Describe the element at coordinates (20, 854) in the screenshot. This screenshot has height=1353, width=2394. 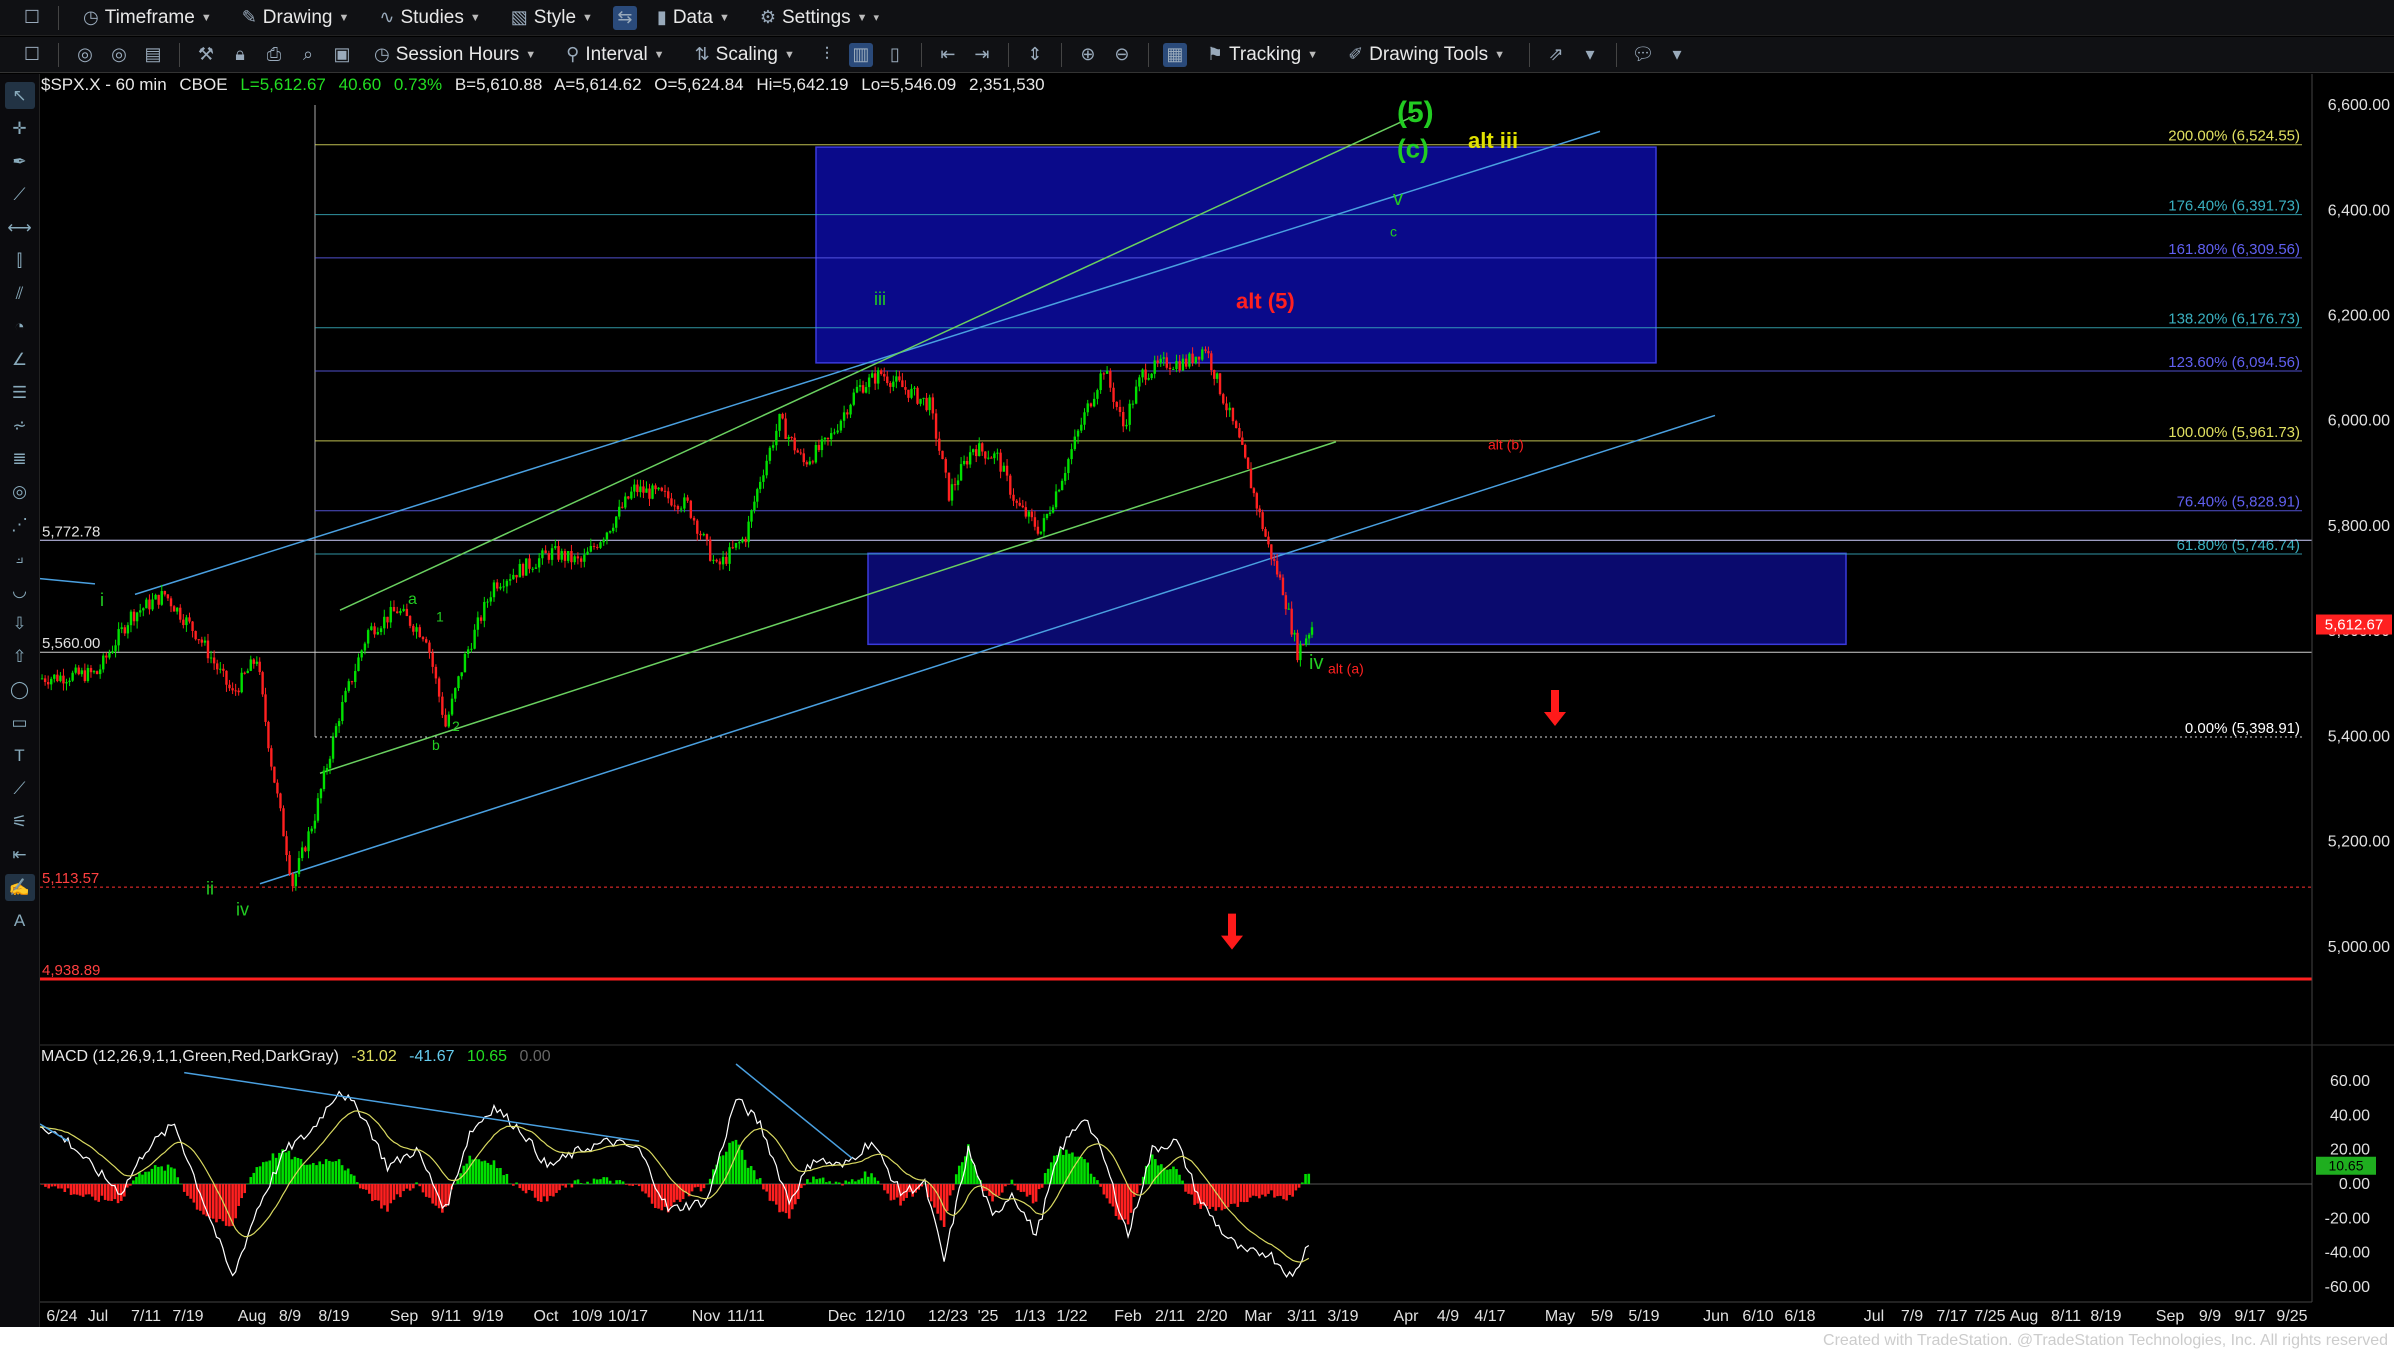
I see `step-icon: ⇤` at that location.